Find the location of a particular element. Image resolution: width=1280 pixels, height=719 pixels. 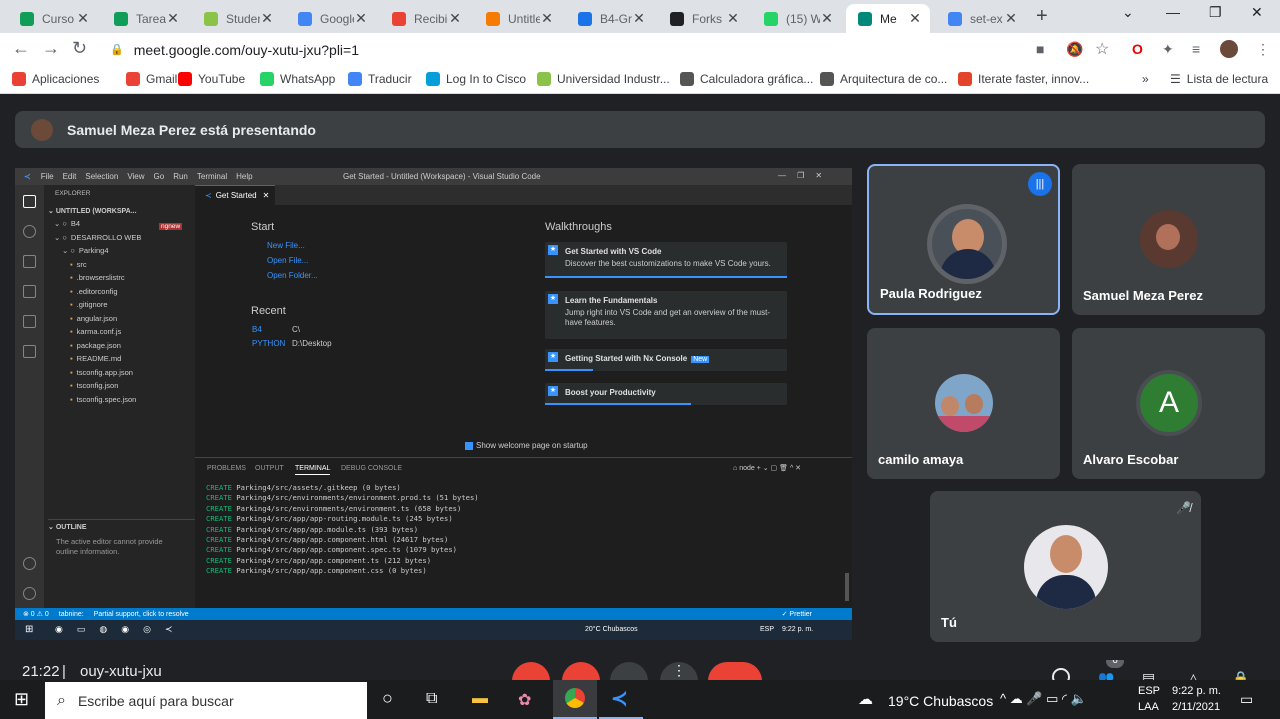

activities-icon: △ is located at coordinates (1193, 675).